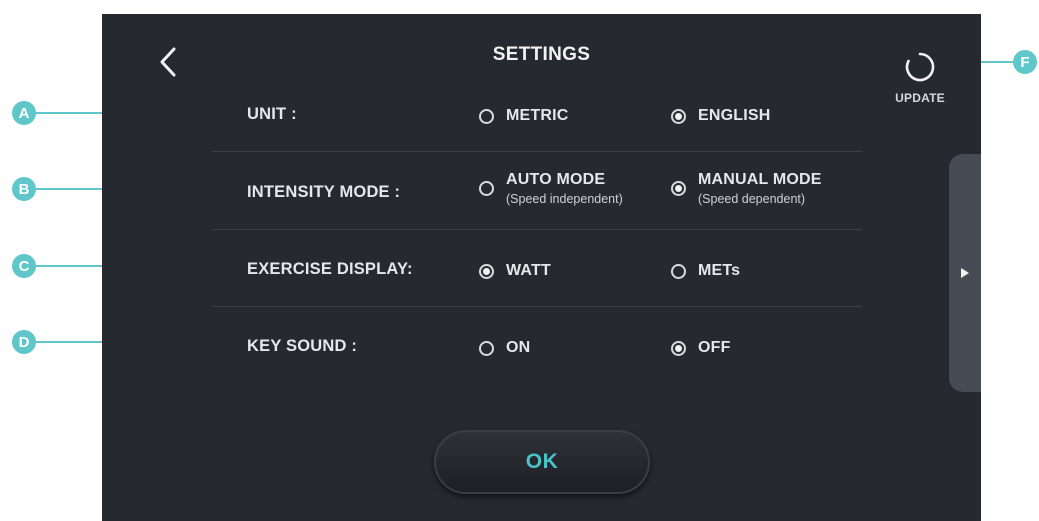 The width and height of the screenshot is (1039, 521). I want to click on option-sublabel: (Speed dependent), so click(752, 199).